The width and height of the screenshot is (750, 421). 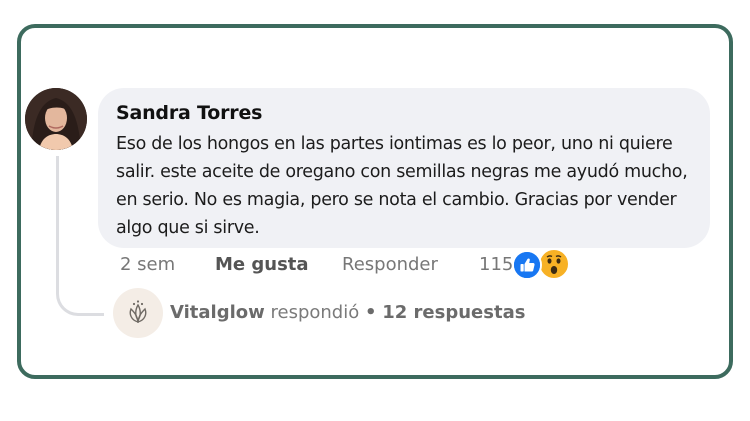 I want to click on reply-count: 12 respuestas, so click(x=454, y=312).